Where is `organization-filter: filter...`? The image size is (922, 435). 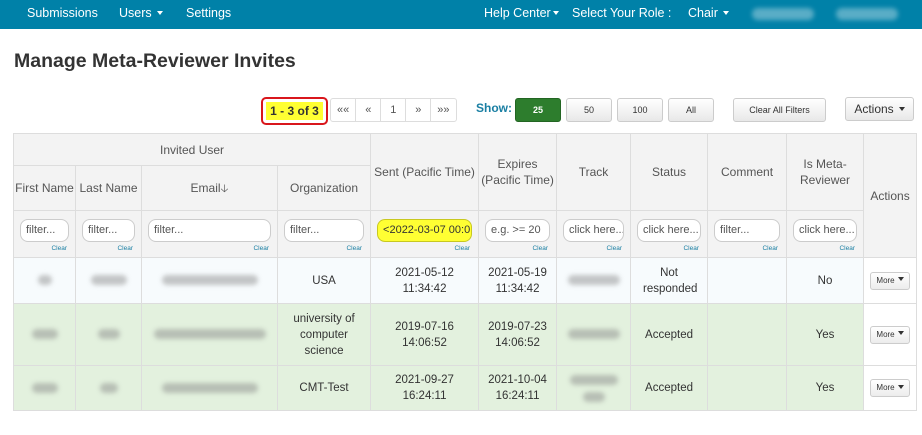 organization-filter: filter... is located at coordinates (324, 230).